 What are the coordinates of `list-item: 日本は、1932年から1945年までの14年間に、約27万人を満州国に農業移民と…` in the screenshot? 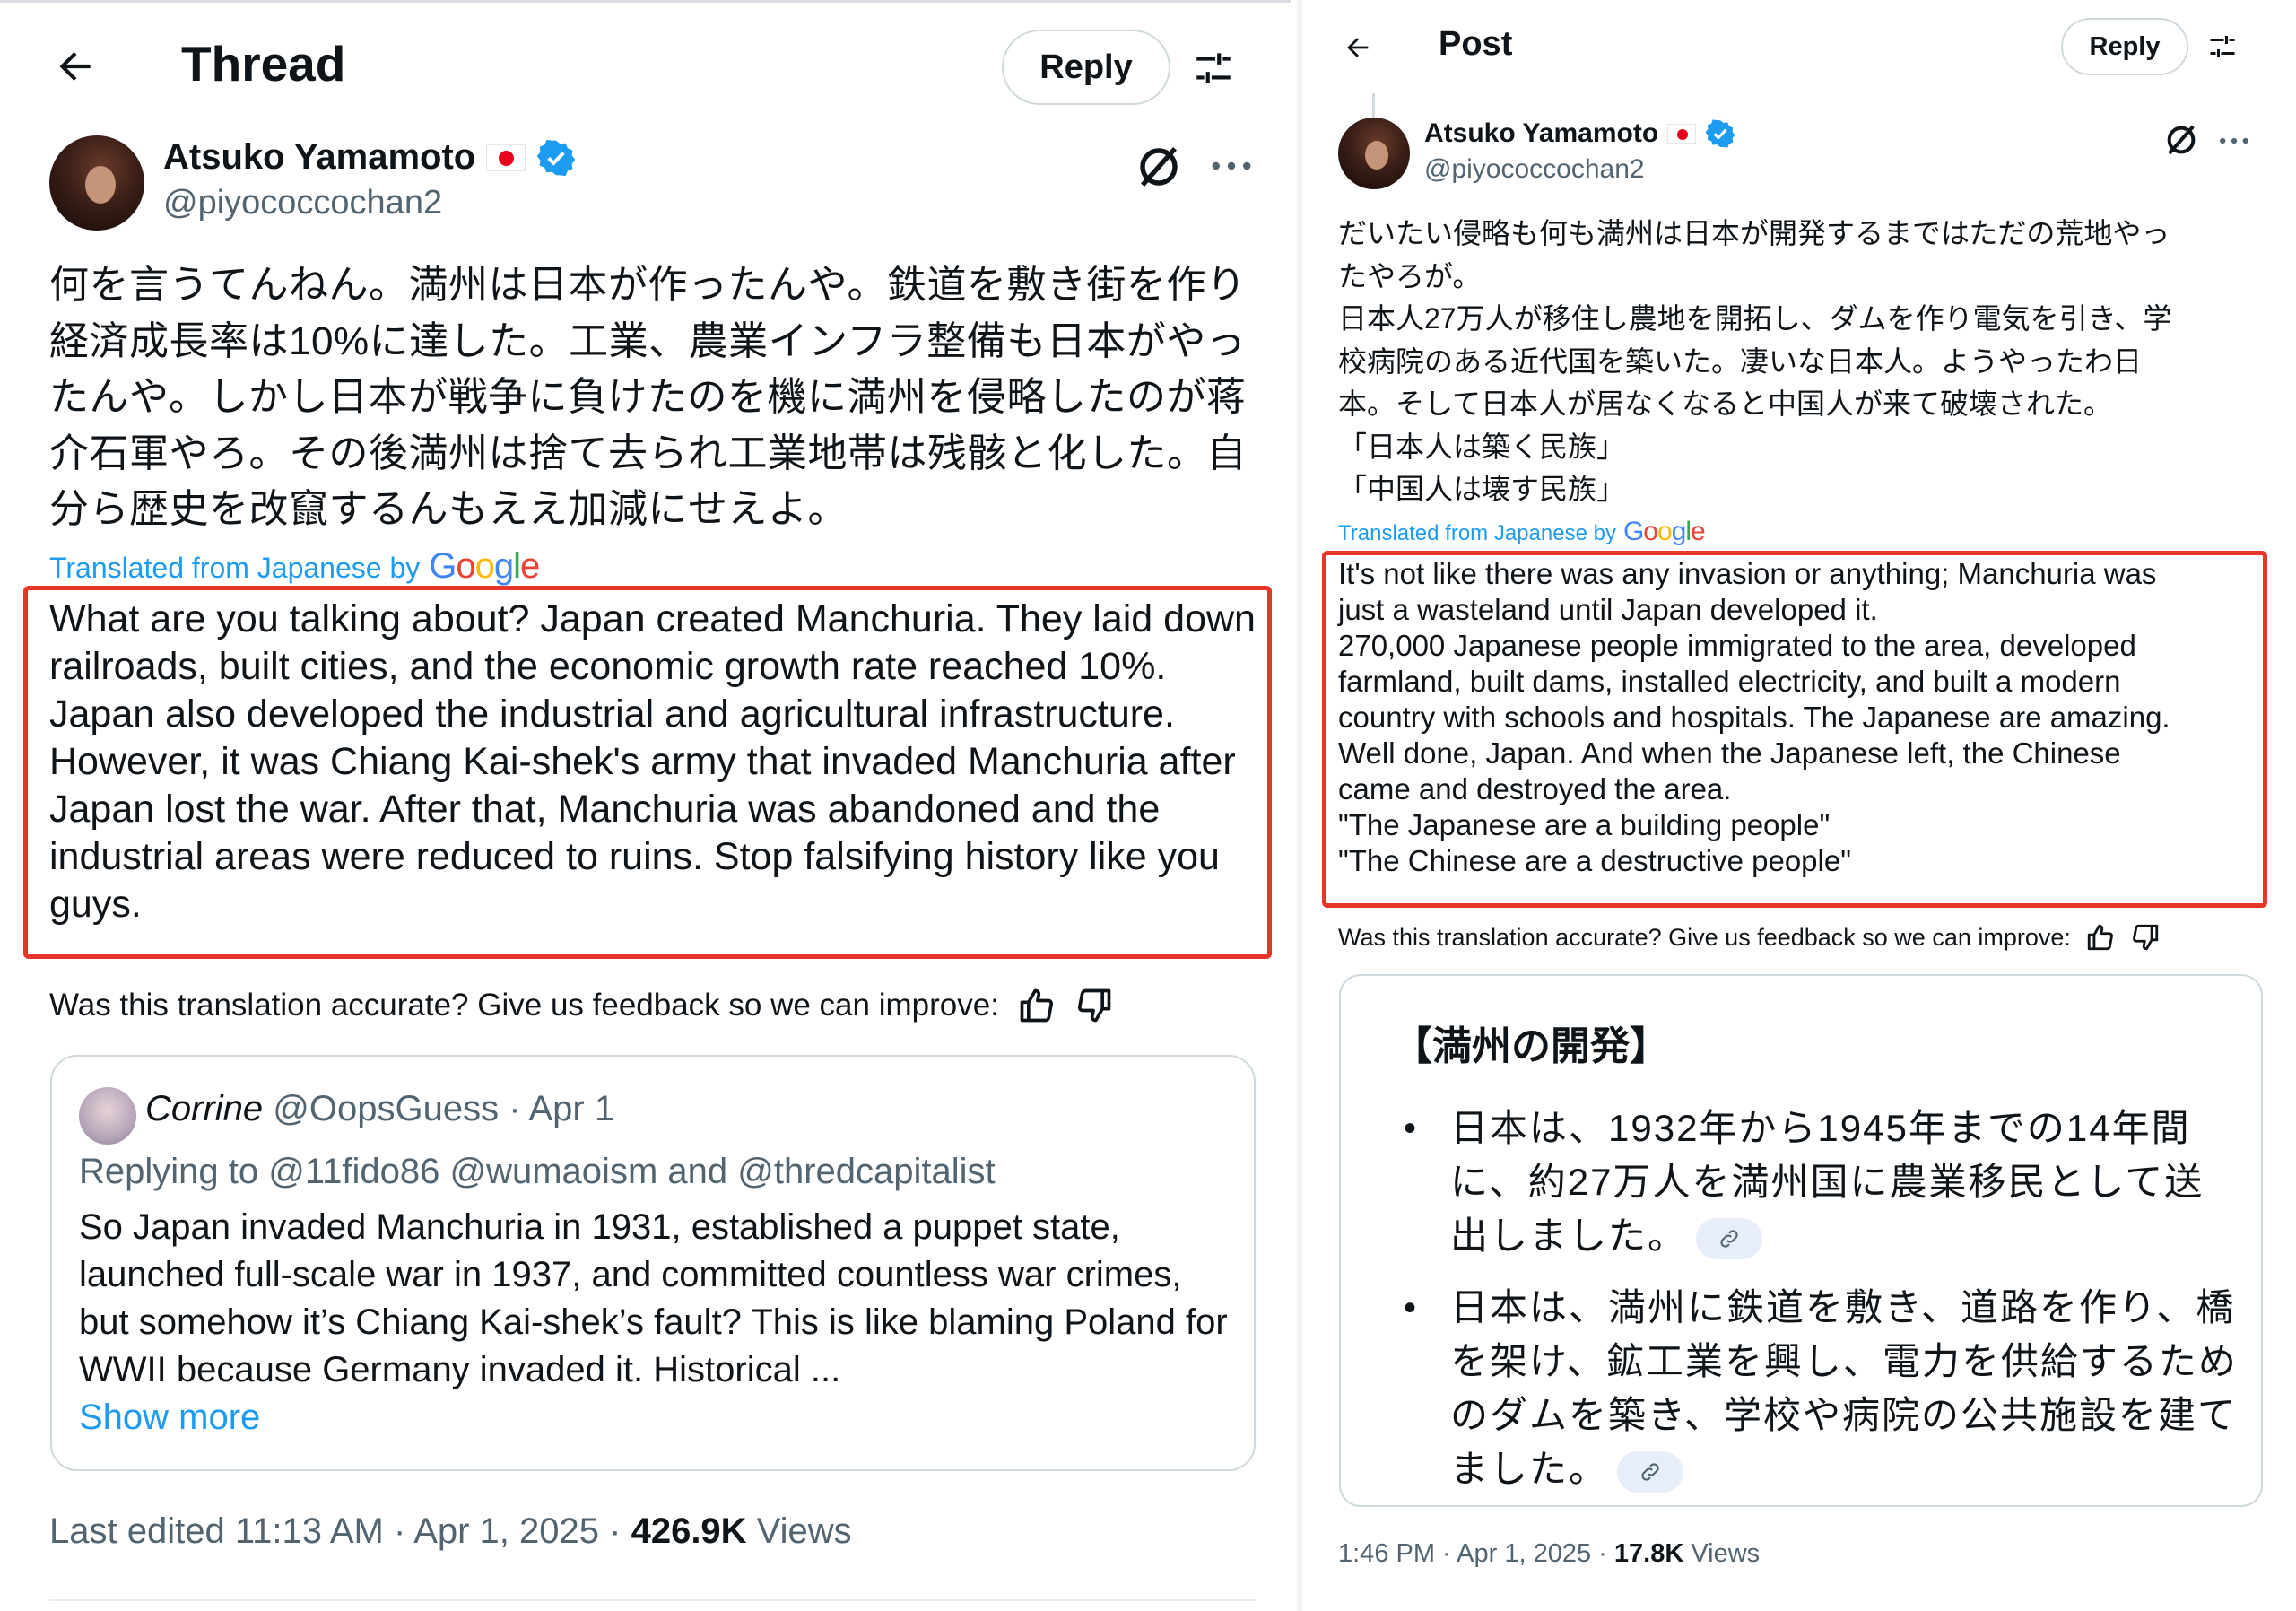 It's located at (1817, 1182).